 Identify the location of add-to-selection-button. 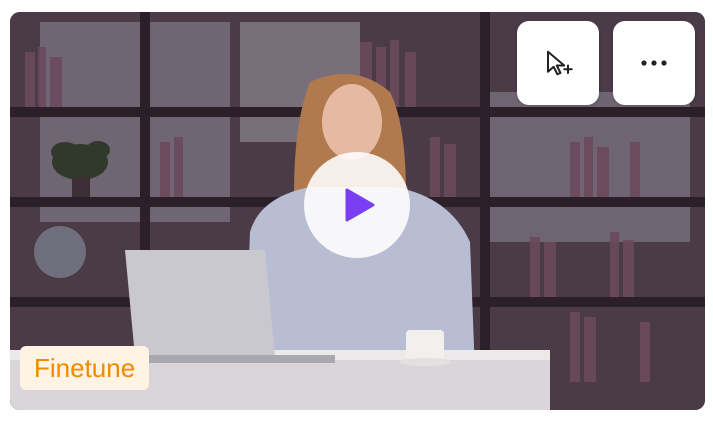
(558, 63).